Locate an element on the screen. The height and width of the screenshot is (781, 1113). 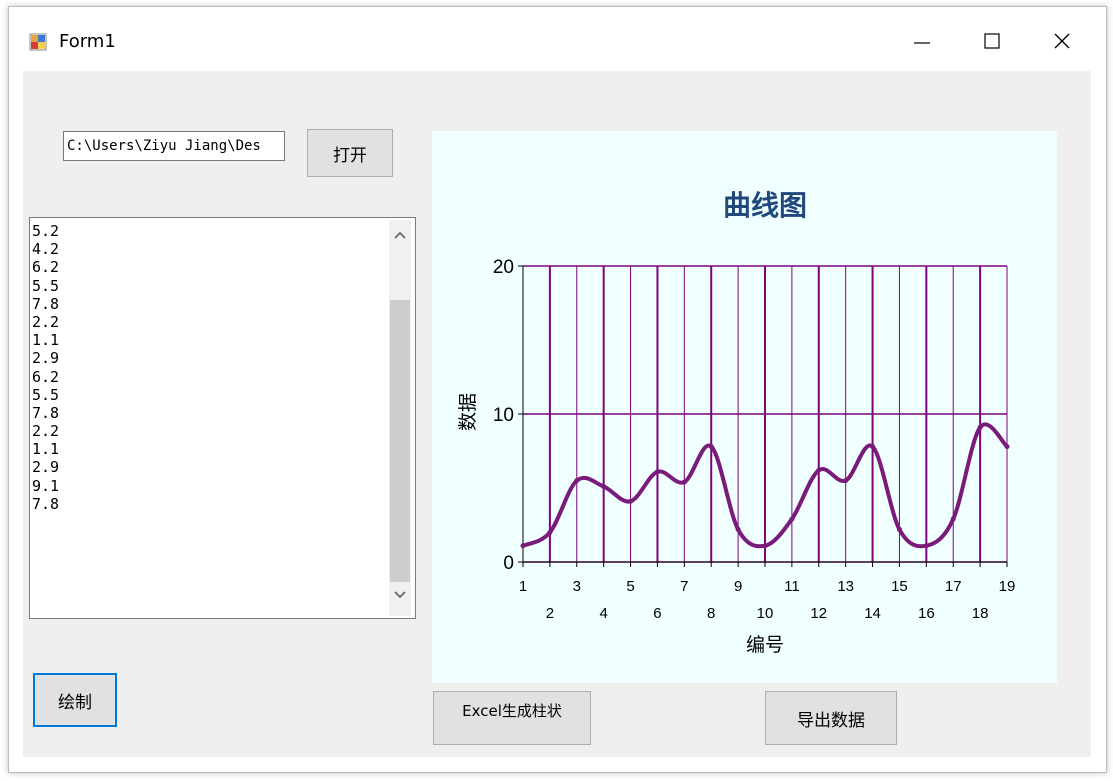
file-path-input: C:\Users\Ziyu Jiang\Des is located at coordinates (174, 146).